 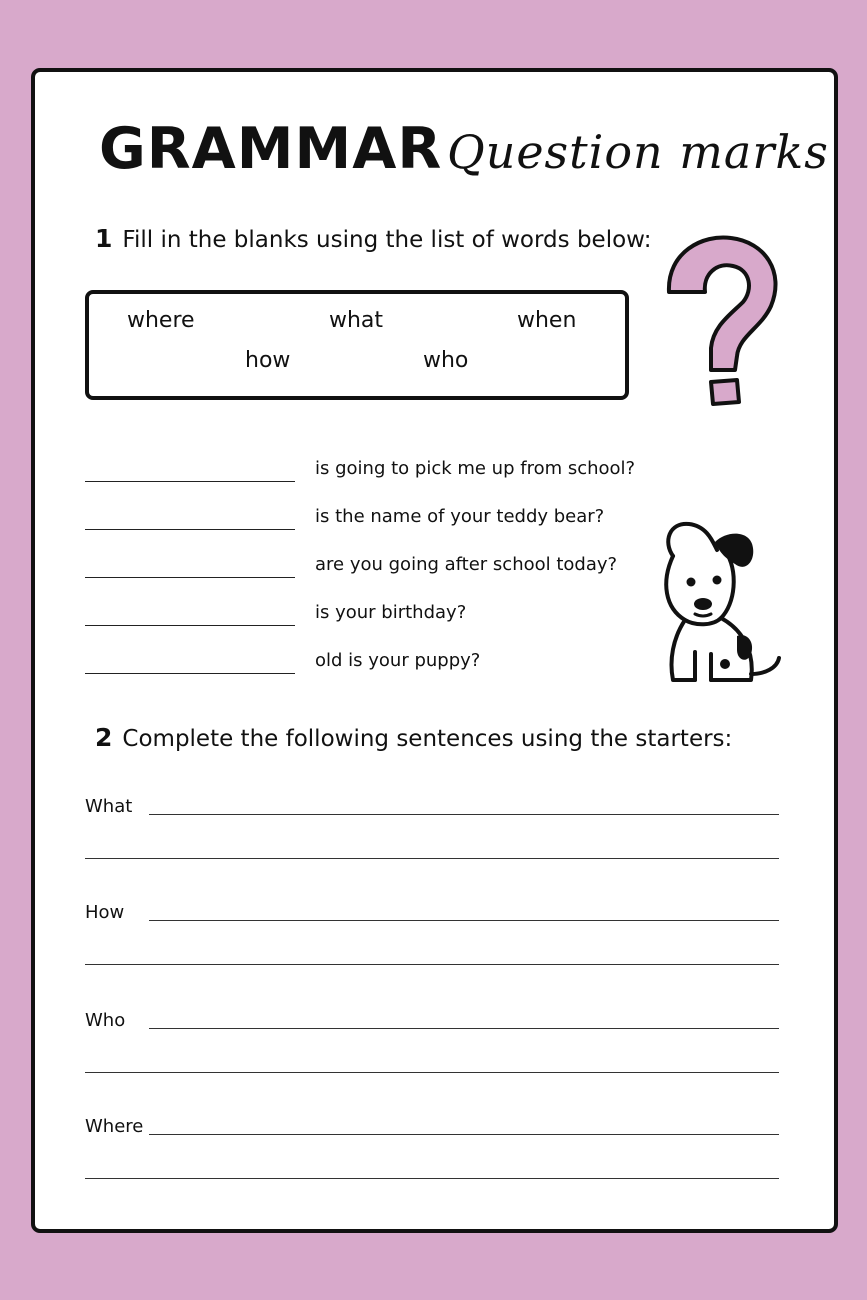 I want to click on sentence-text: are you going after school today?, so click(x=466, y=564).